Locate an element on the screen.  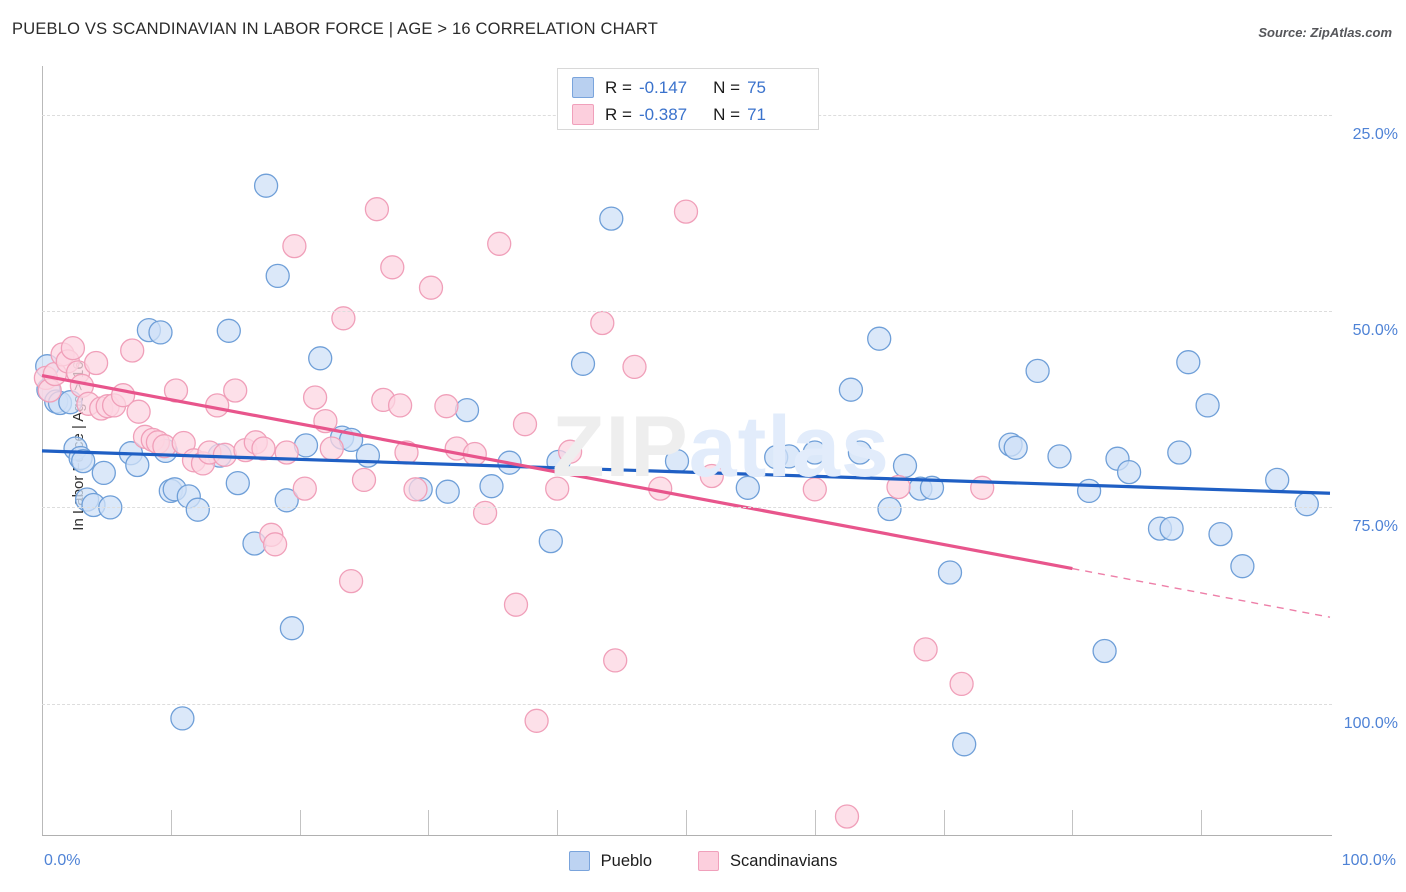
legend-r-value-pueblo: -0.147 is located at coordinates (663, 87).